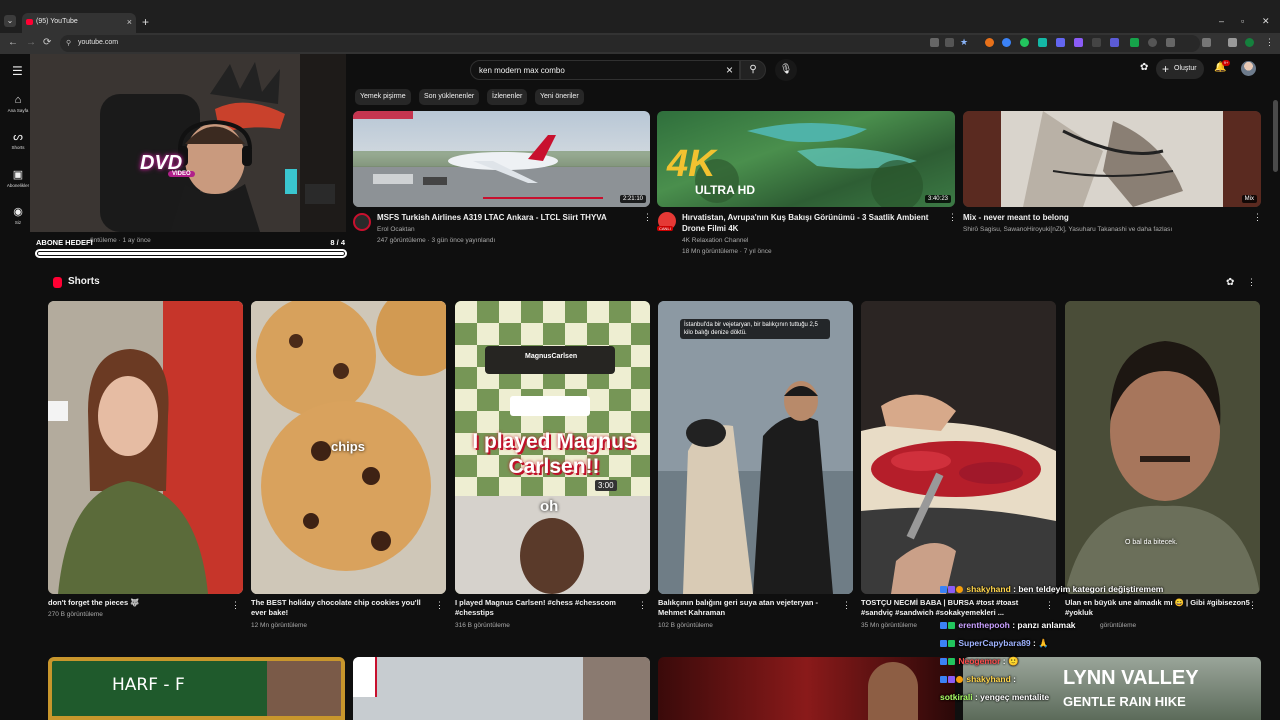 The height and width of the screenshot is (720, 1280). What do you see at coordinates (57, 21) in the screenshot?
I see `tab-title: (95) YouTube` at bounding box center [57, 21].